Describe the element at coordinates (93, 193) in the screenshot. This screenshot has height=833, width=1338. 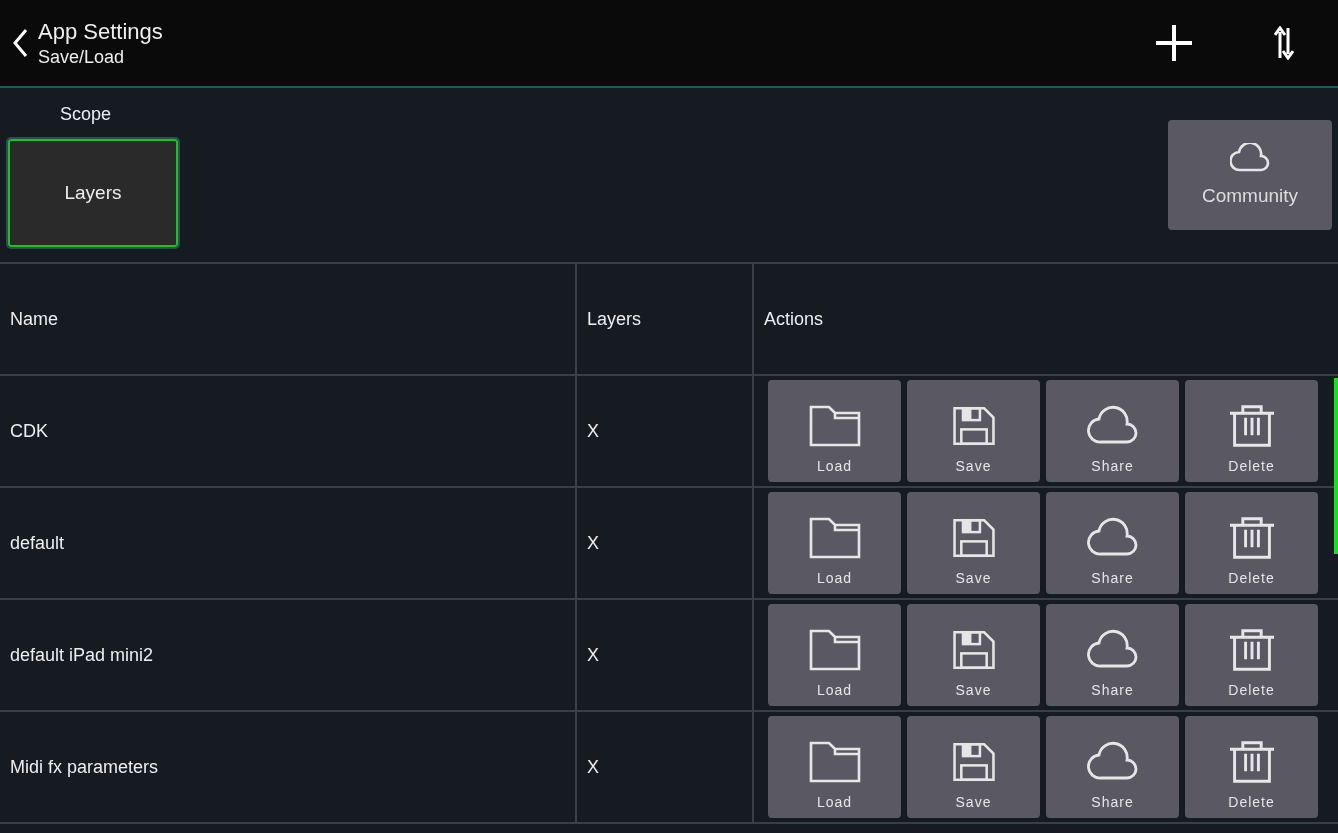
I see `scope-toggle: Layers` at that location.